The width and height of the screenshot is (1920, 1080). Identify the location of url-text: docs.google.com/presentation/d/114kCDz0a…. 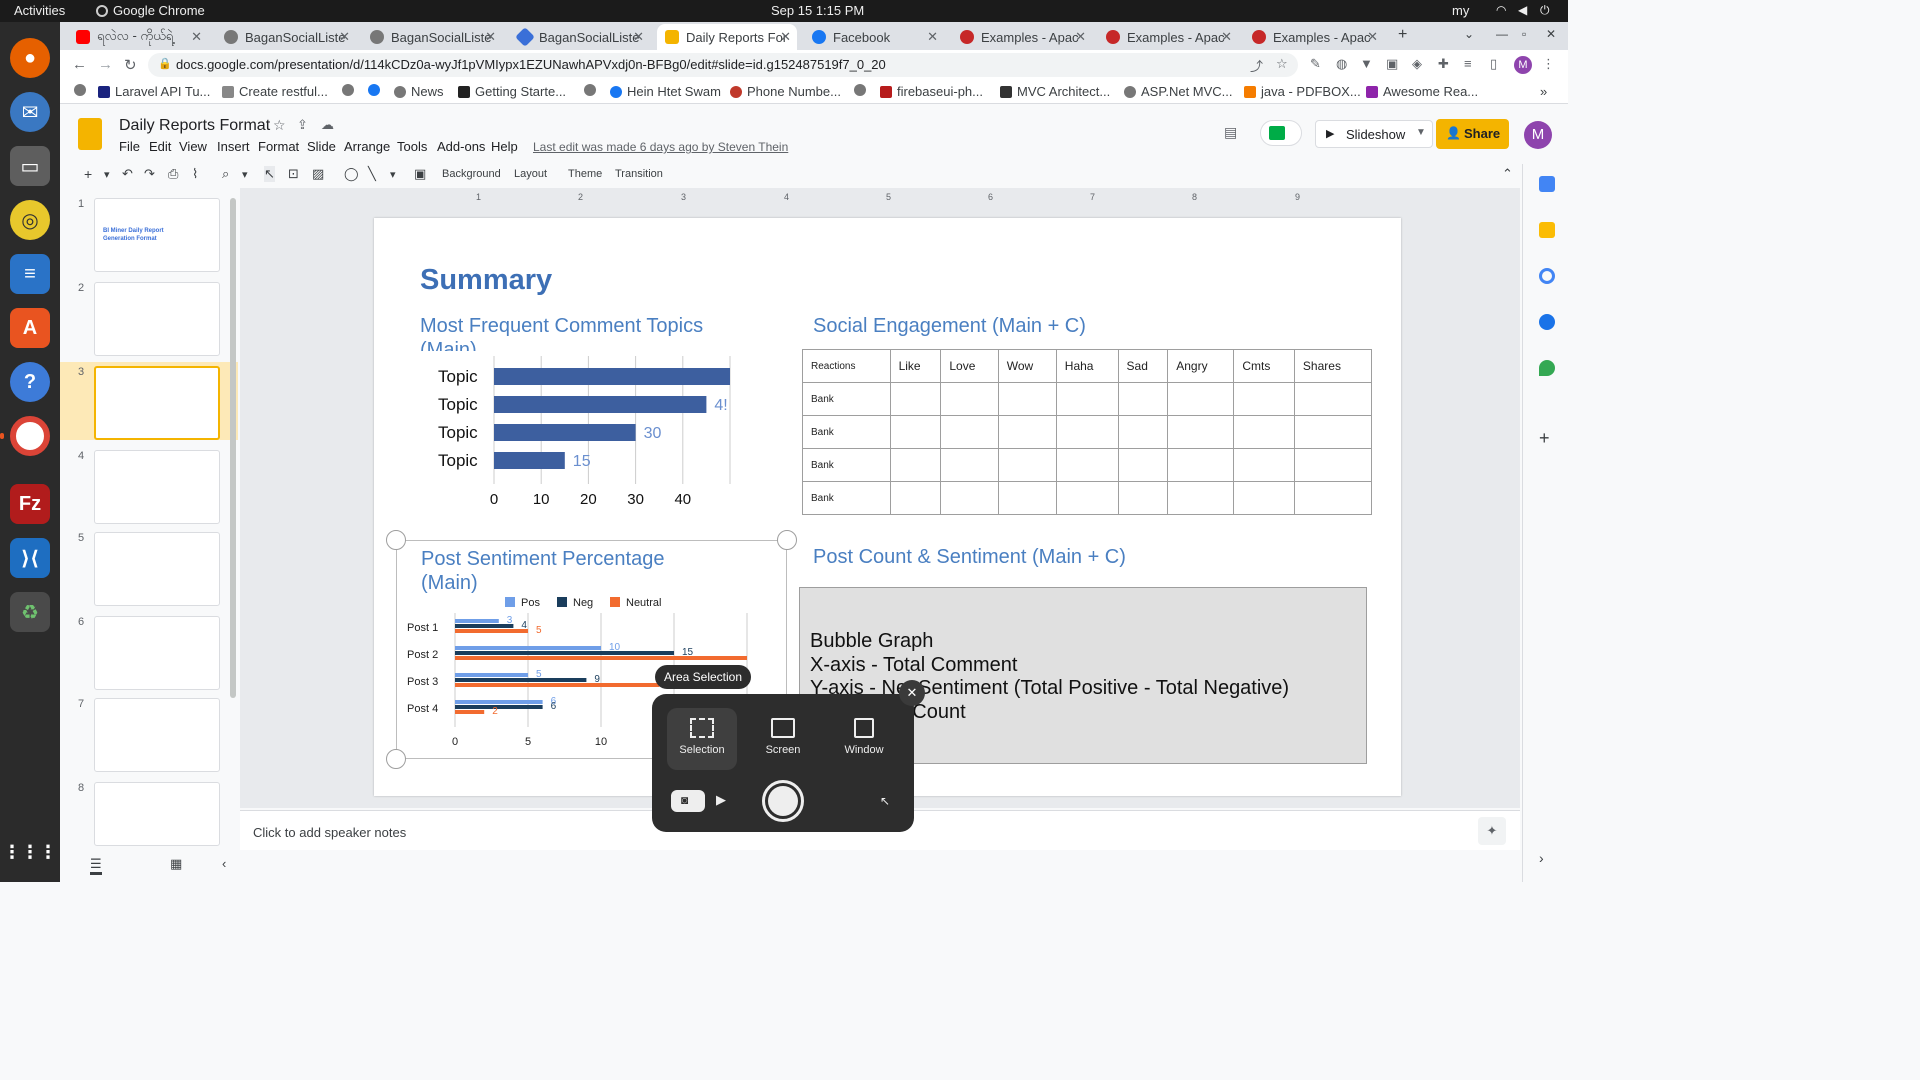
(531, 64).